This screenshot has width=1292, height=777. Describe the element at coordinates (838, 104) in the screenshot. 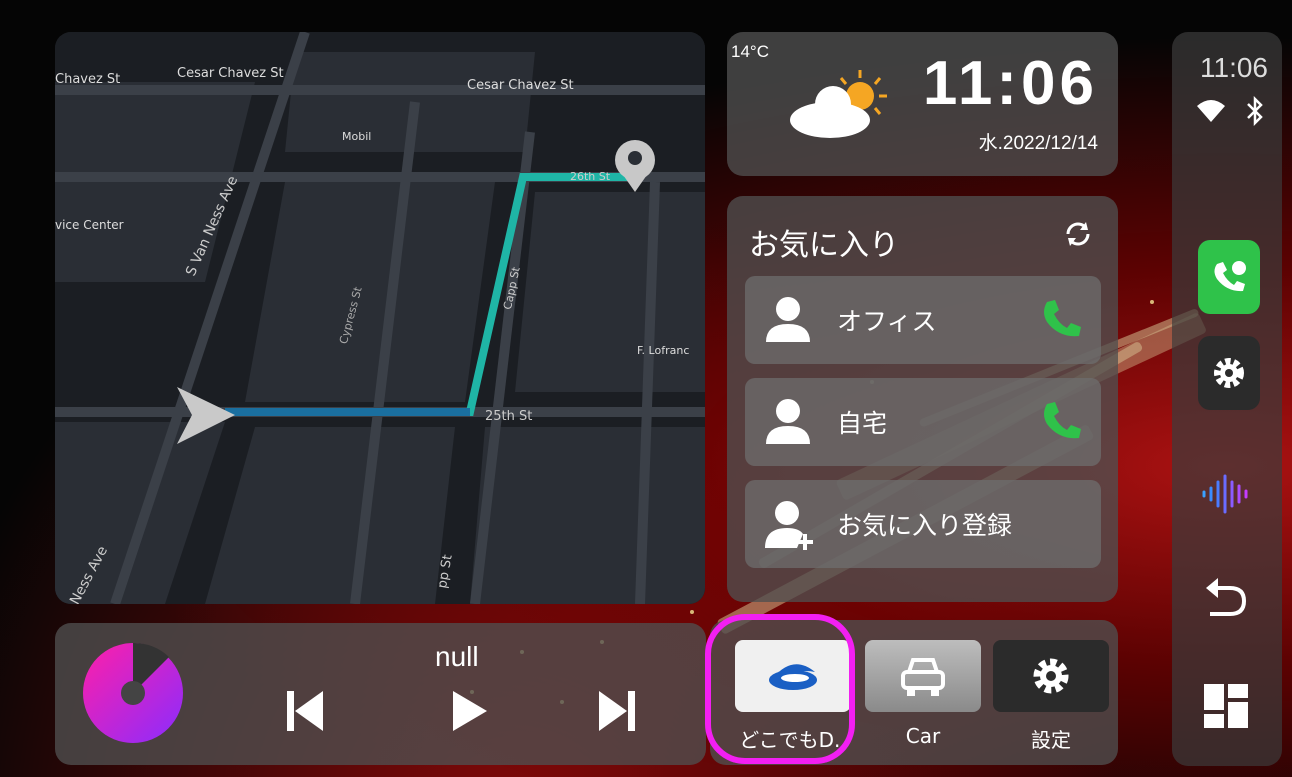

I see `partly-cloudy-icon` at that location.